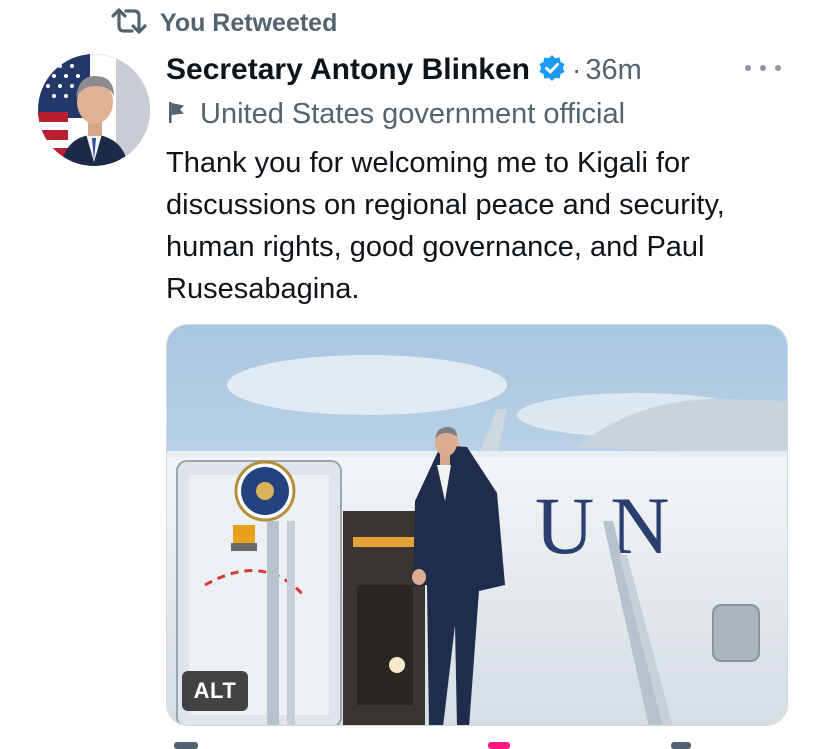 Image resolution: width=817 pixels, height=749 pixels. What do you see at coordinates (348, 70) in the screenshot?
I see `author-display-name: Secretary Antony Blinken` at bounding box center [348, 70].